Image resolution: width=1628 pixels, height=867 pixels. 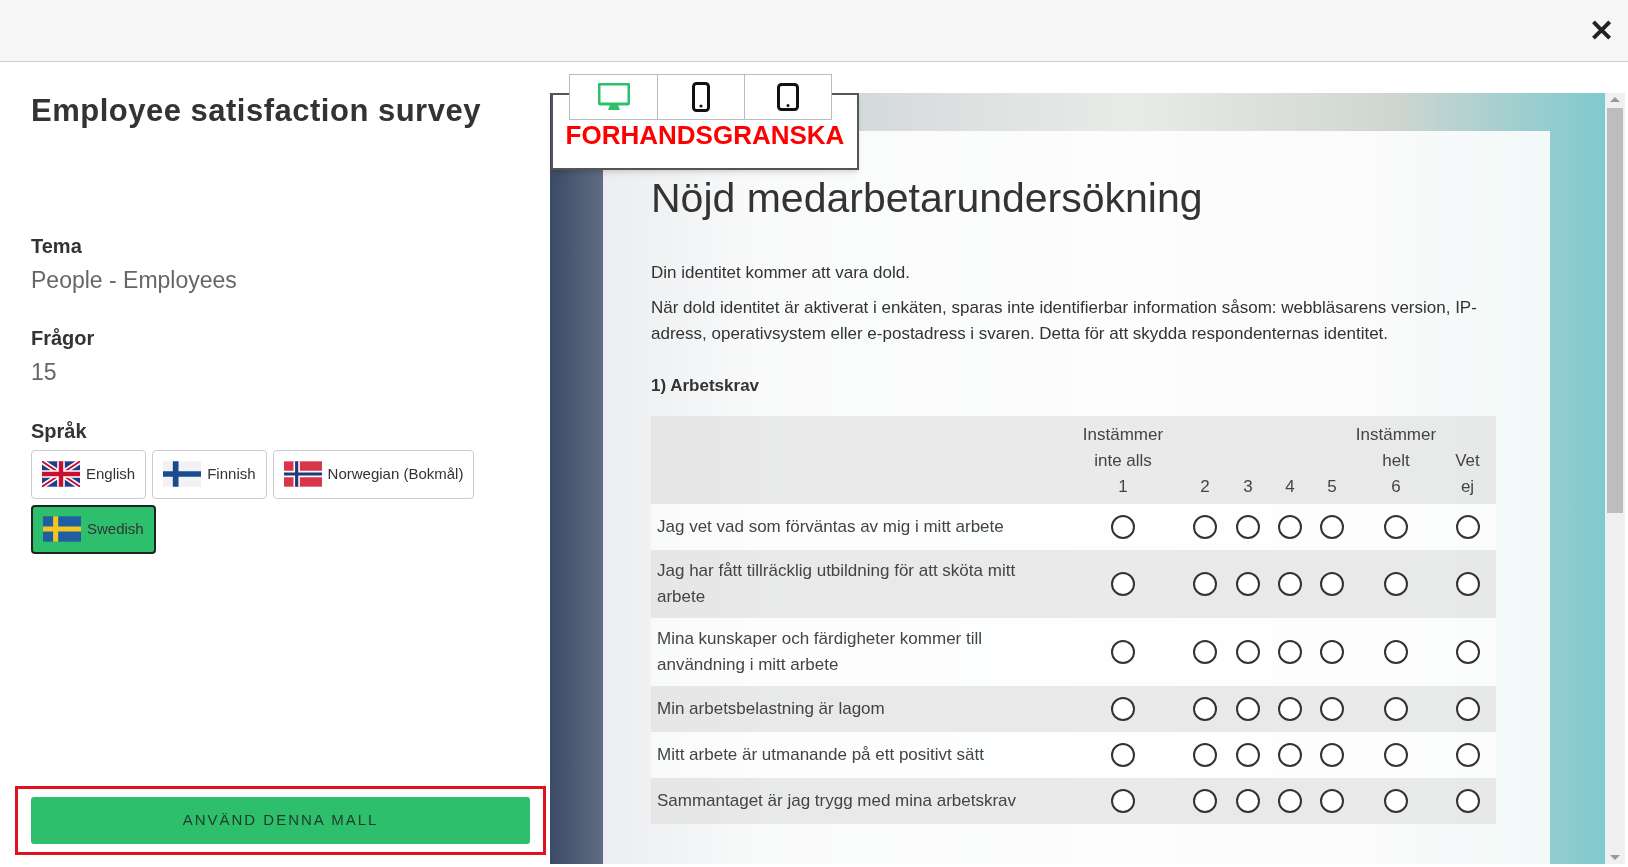 What do you see at coordinates (1601, 30) in the screenshot?
I see `close-button: ✕` at bounding box center [1601, 30].